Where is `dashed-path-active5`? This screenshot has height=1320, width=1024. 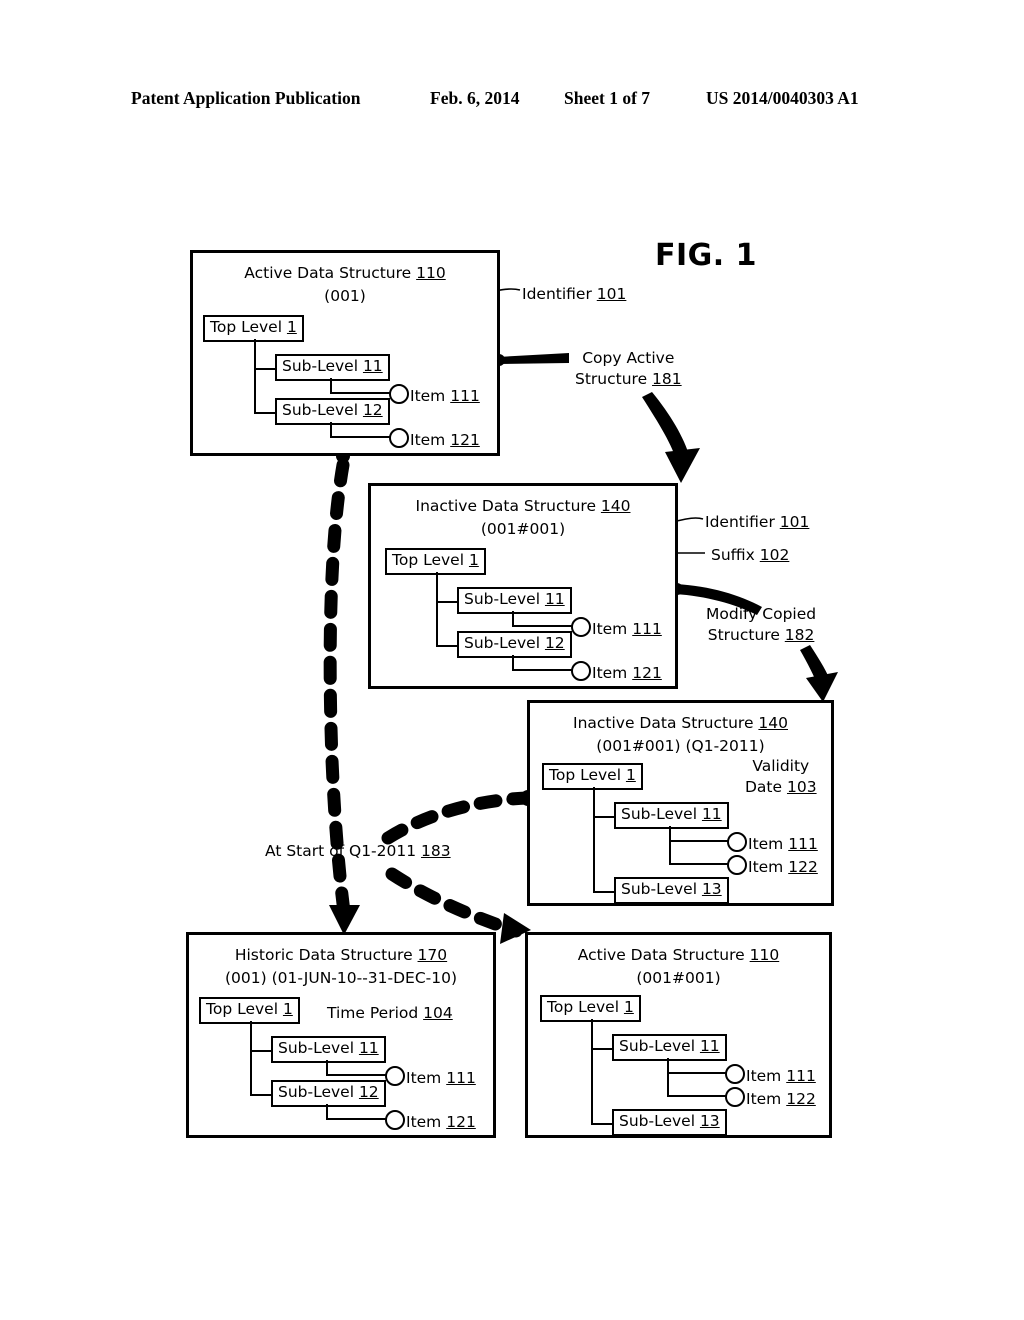
dashed-path-active5 is located at coordinates (454, 902).